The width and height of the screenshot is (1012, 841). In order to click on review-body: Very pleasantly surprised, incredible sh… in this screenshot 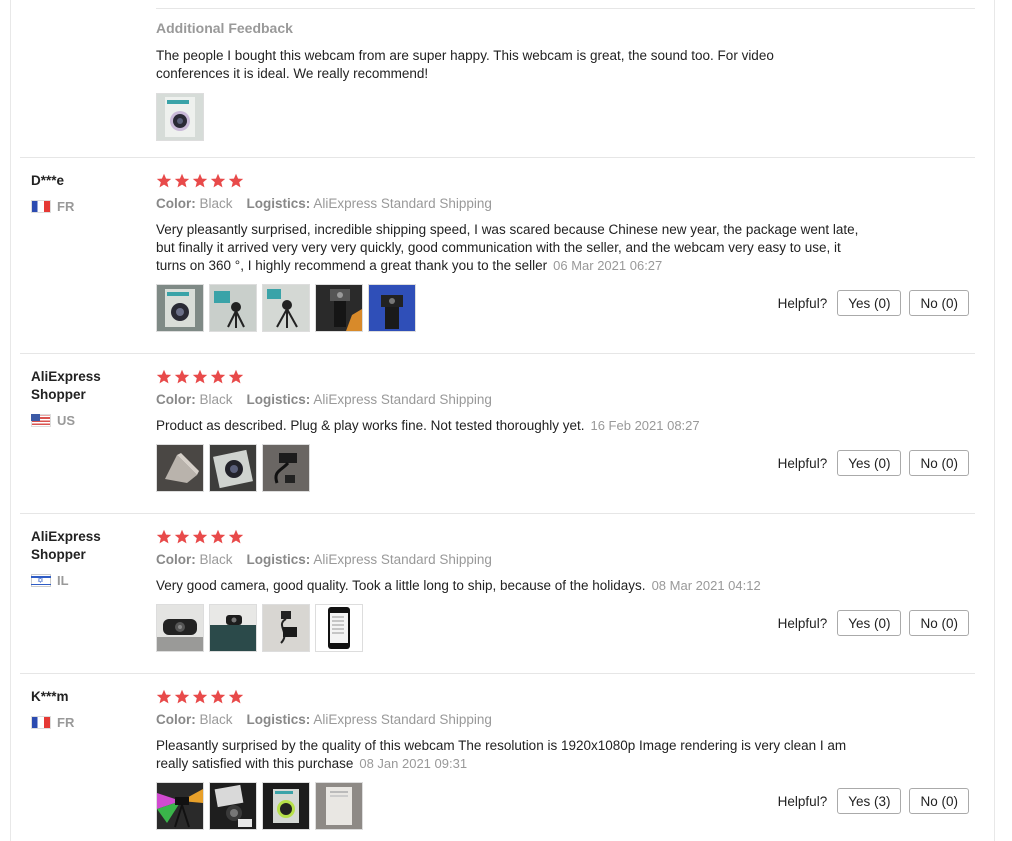, I will do `click(507, 247)`.